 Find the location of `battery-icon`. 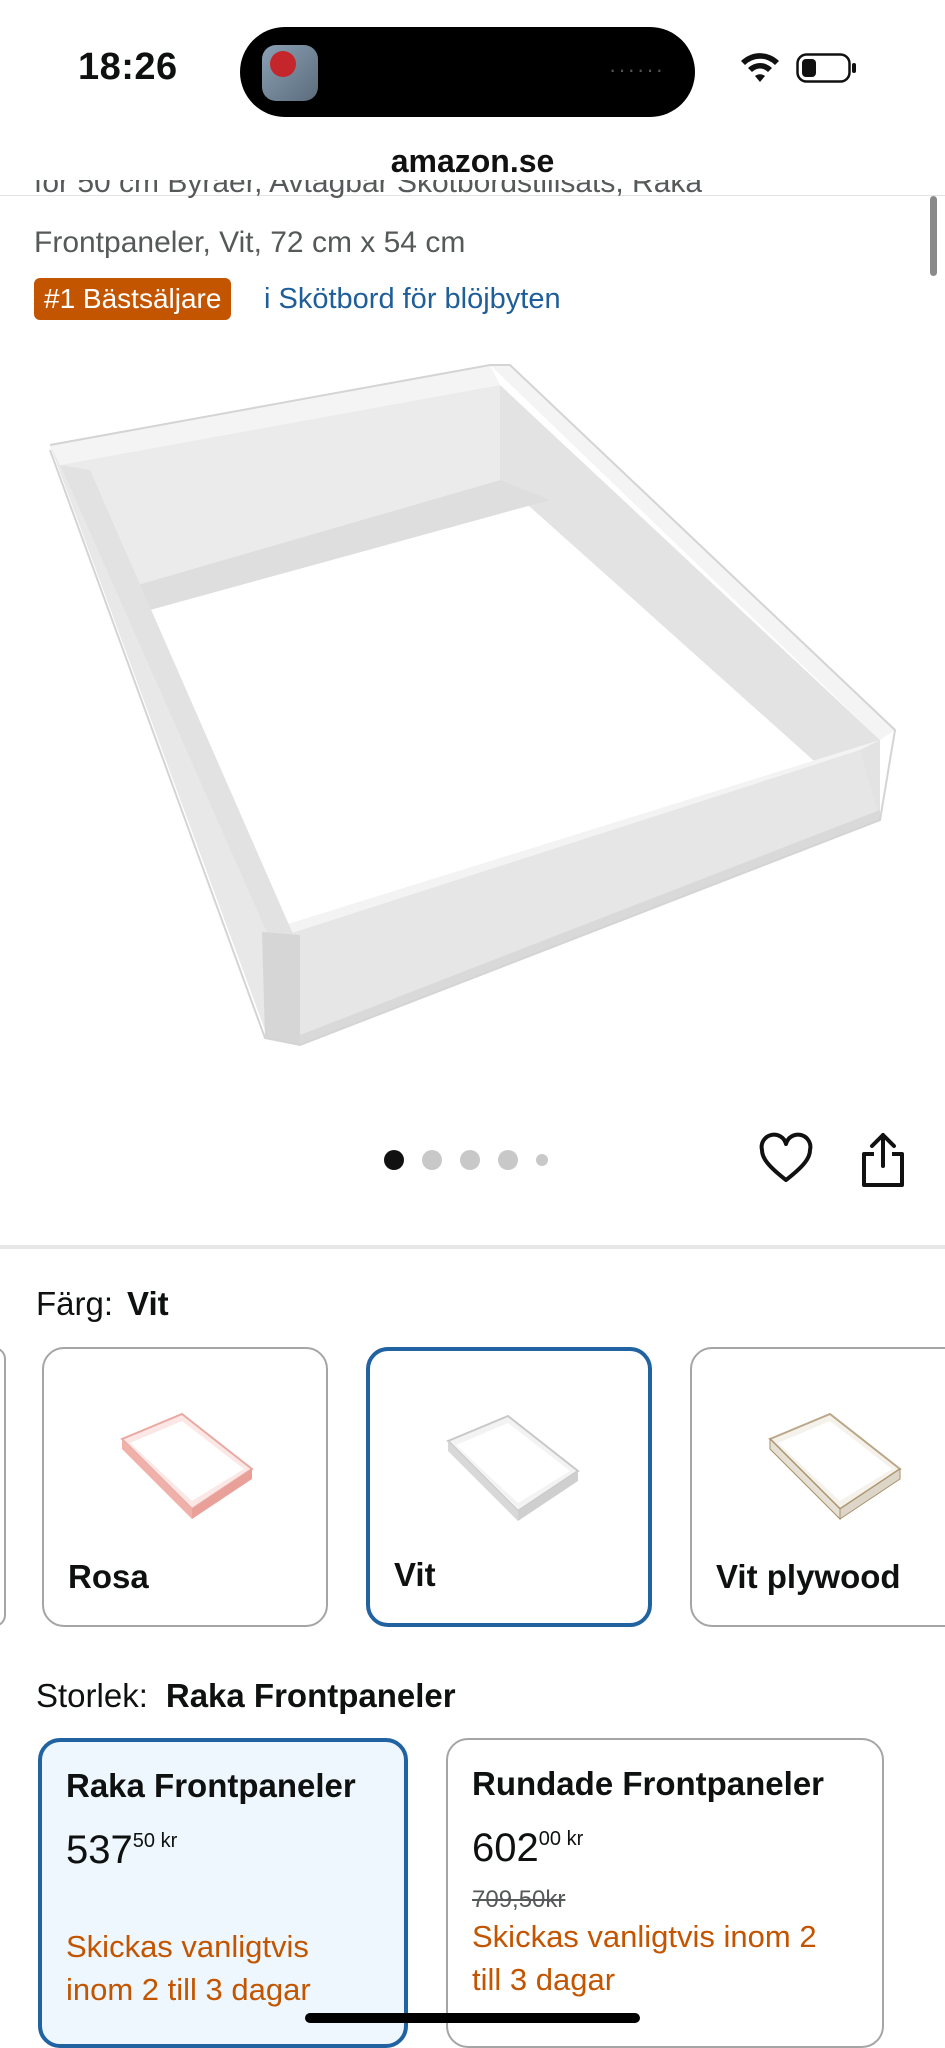

battery-icon is located at coordinates (826, 68).